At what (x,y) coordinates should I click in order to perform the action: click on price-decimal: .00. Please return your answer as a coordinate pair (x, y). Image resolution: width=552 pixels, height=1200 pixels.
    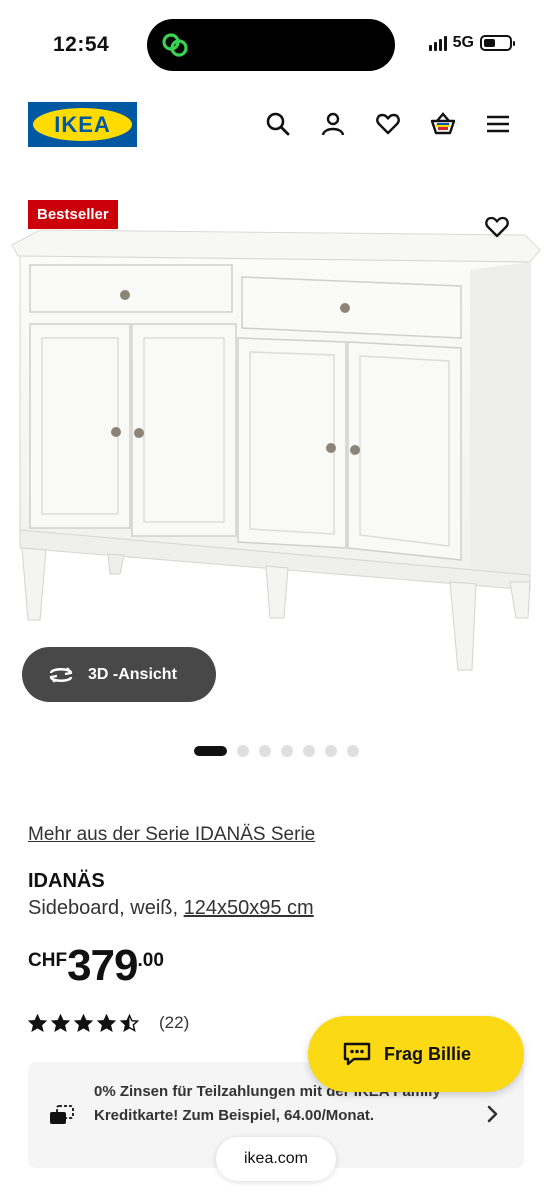
    Looking at the image, I should click on (150, 960).